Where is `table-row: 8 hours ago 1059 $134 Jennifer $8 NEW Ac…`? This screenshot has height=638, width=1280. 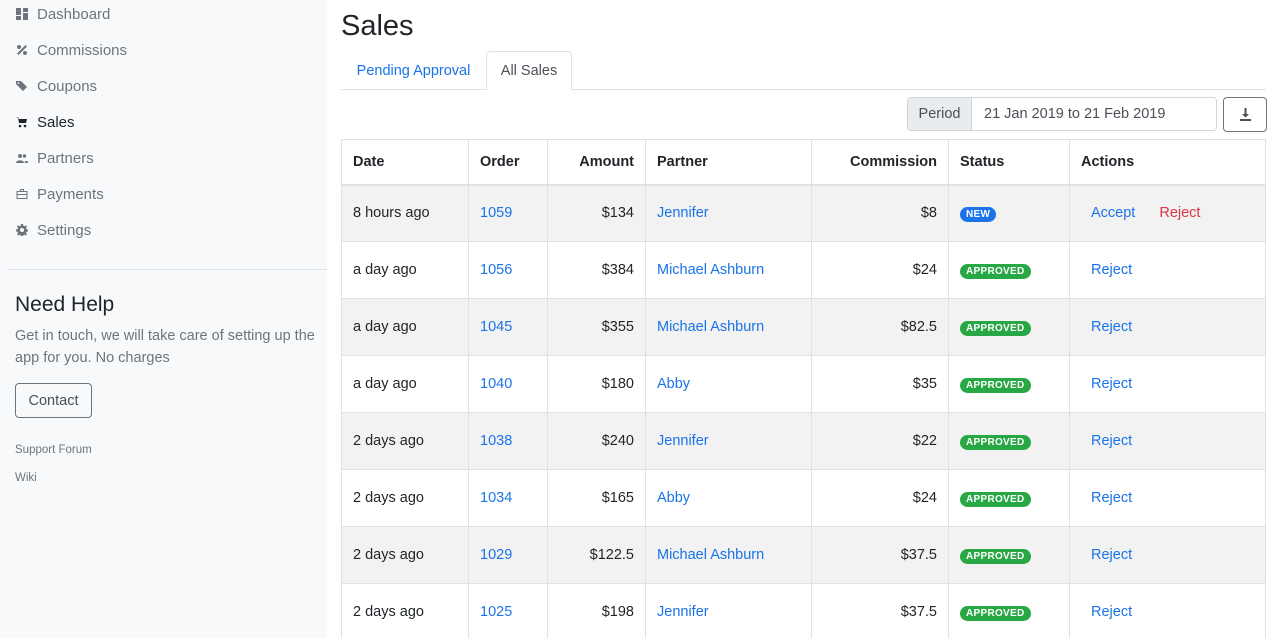 table-row: 8 hours ago 1059 $134 Jennifer $8 NEW Ac… is located at coordinates (803, 213).